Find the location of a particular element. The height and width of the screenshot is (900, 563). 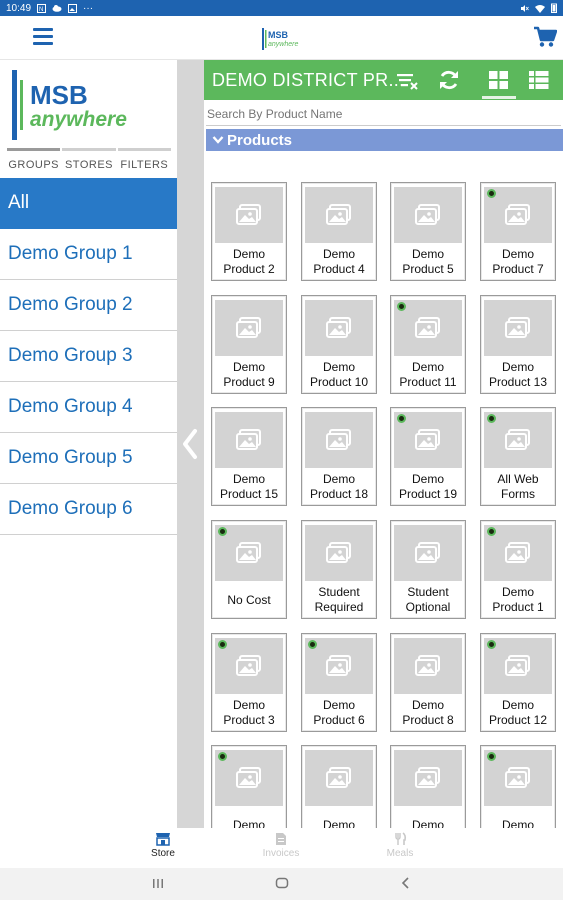

product-status-badge is located at coordinates (491, 644).